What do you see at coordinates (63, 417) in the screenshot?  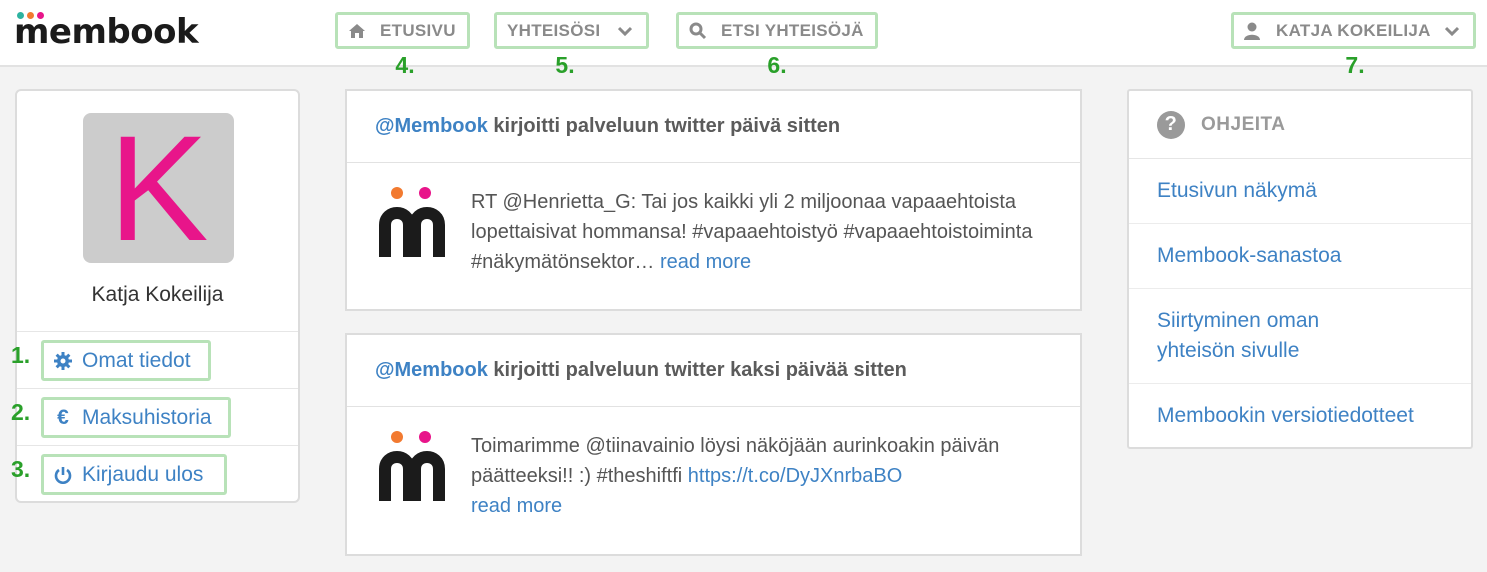 I see `euro-icon: €` at bounding box center [63, 417].